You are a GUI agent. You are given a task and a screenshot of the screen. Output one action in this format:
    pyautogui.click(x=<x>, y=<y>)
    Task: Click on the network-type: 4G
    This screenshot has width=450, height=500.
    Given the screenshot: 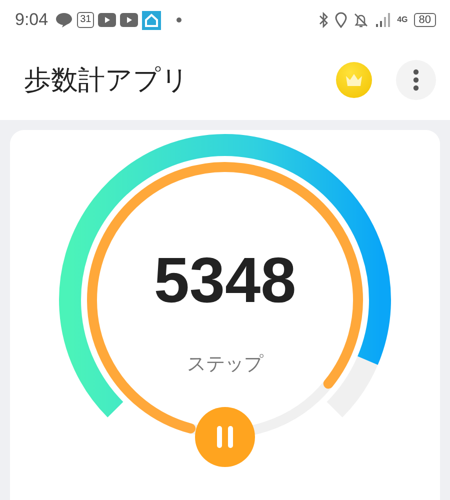 What is the action you would take?
    pyautogui.click(x=402, y=20)
    